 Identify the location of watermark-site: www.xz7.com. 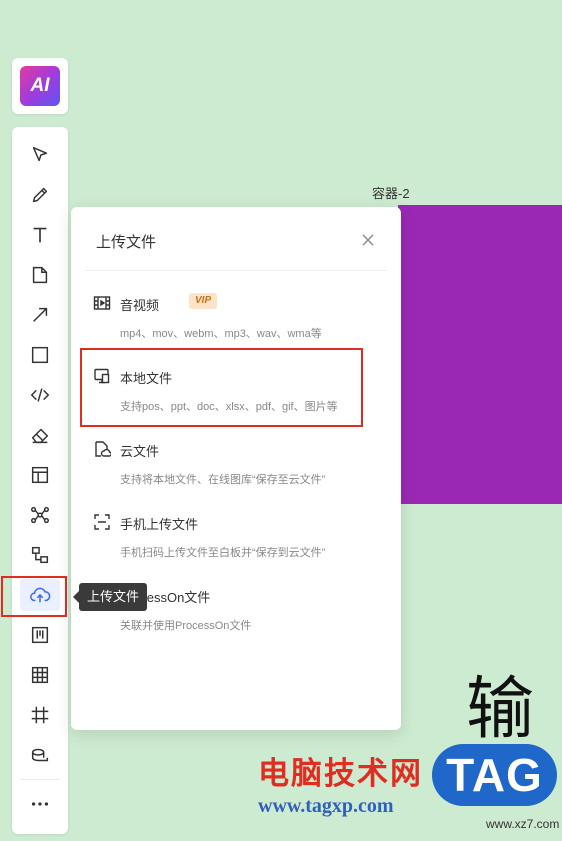
(523, 824).